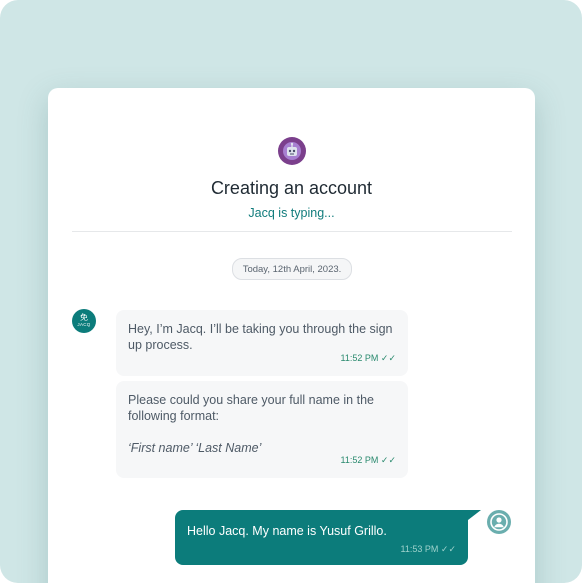 The height and width of the screenshot is (583, 582). I want to click on bubble-tail, so click(474, 515).